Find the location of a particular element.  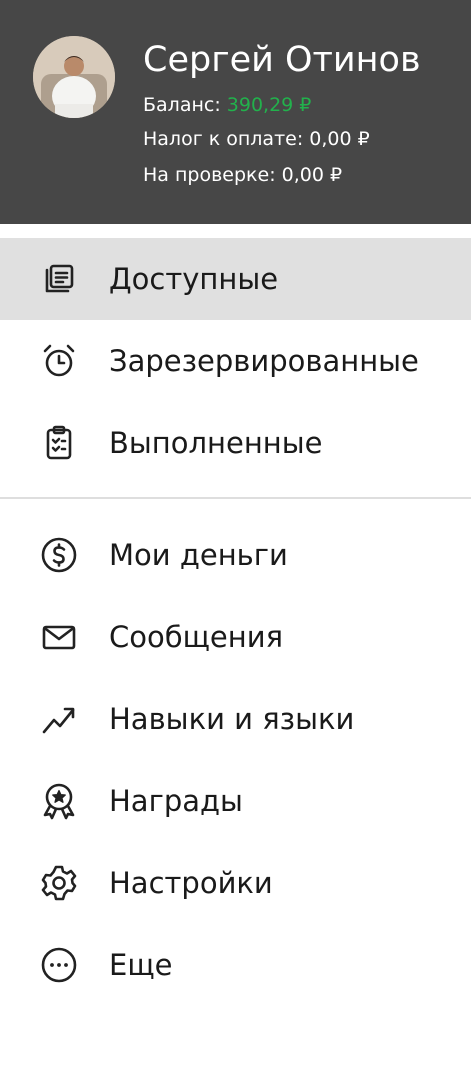

menu-item-settings: Настройки is located at coordinates (235, 883).